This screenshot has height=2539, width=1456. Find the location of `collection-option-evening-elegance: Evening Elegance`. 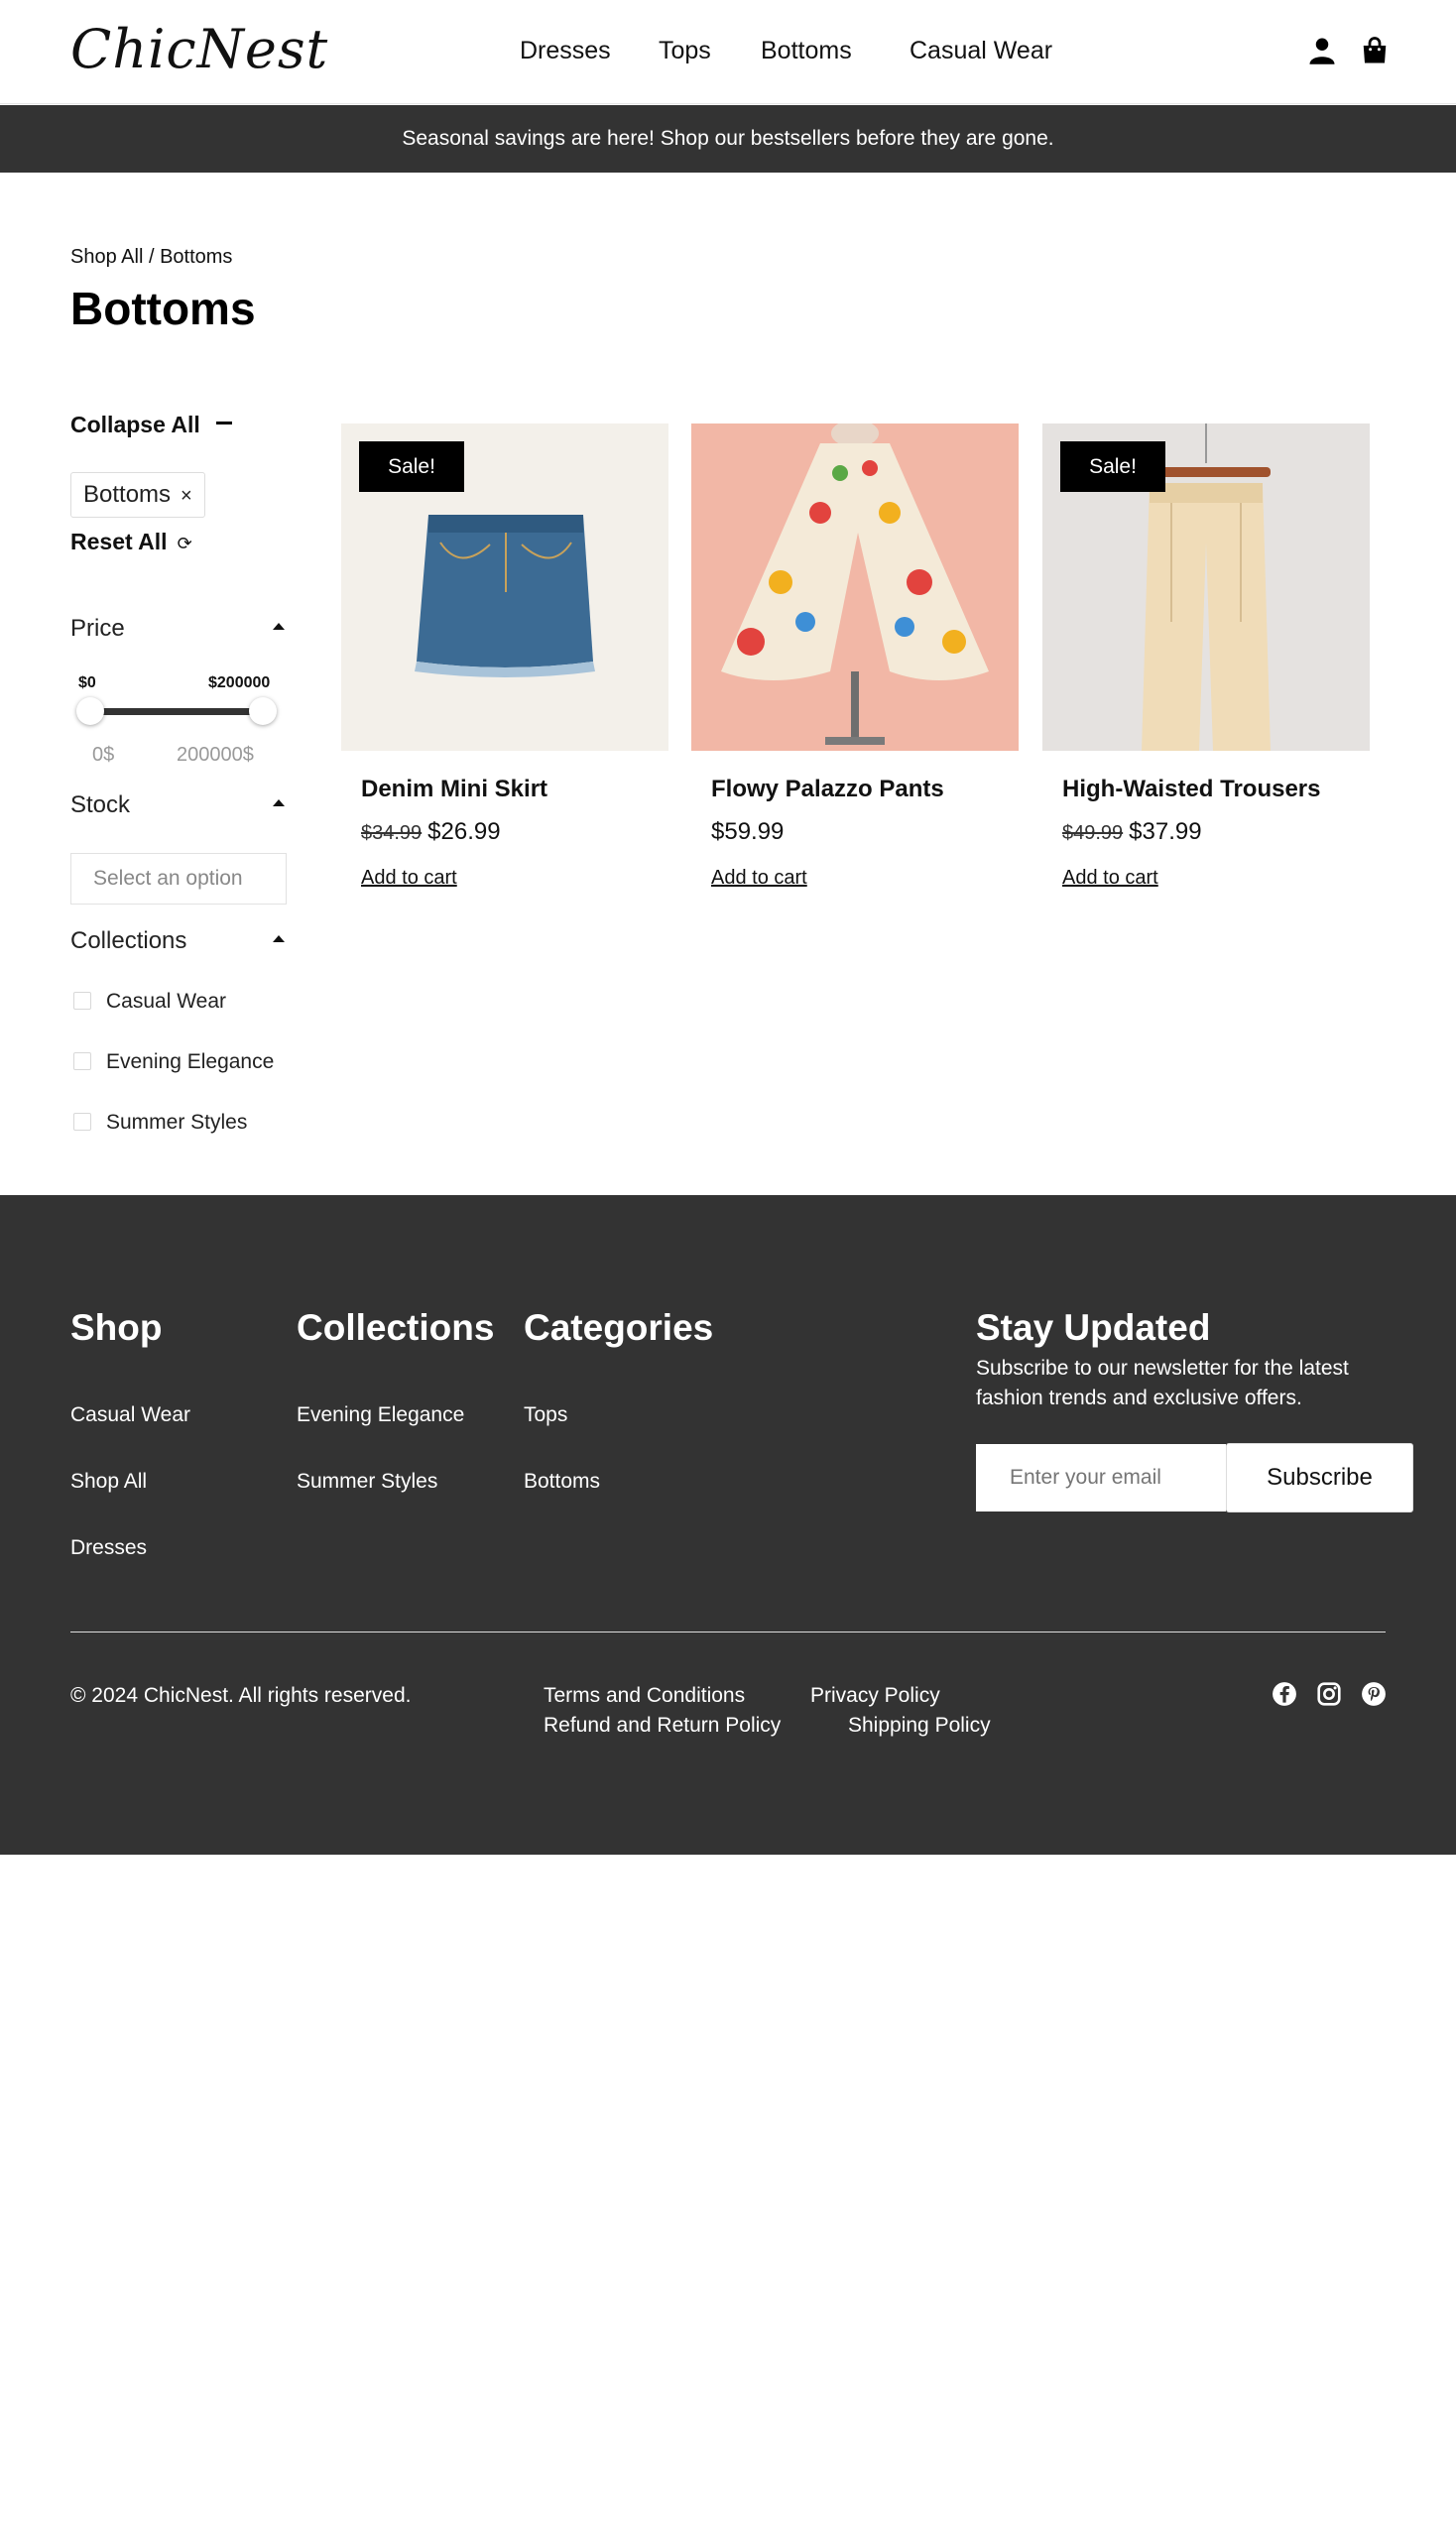

collection-option-evening-elegance: Evening Elegance is located at coordinates (172, 1062).